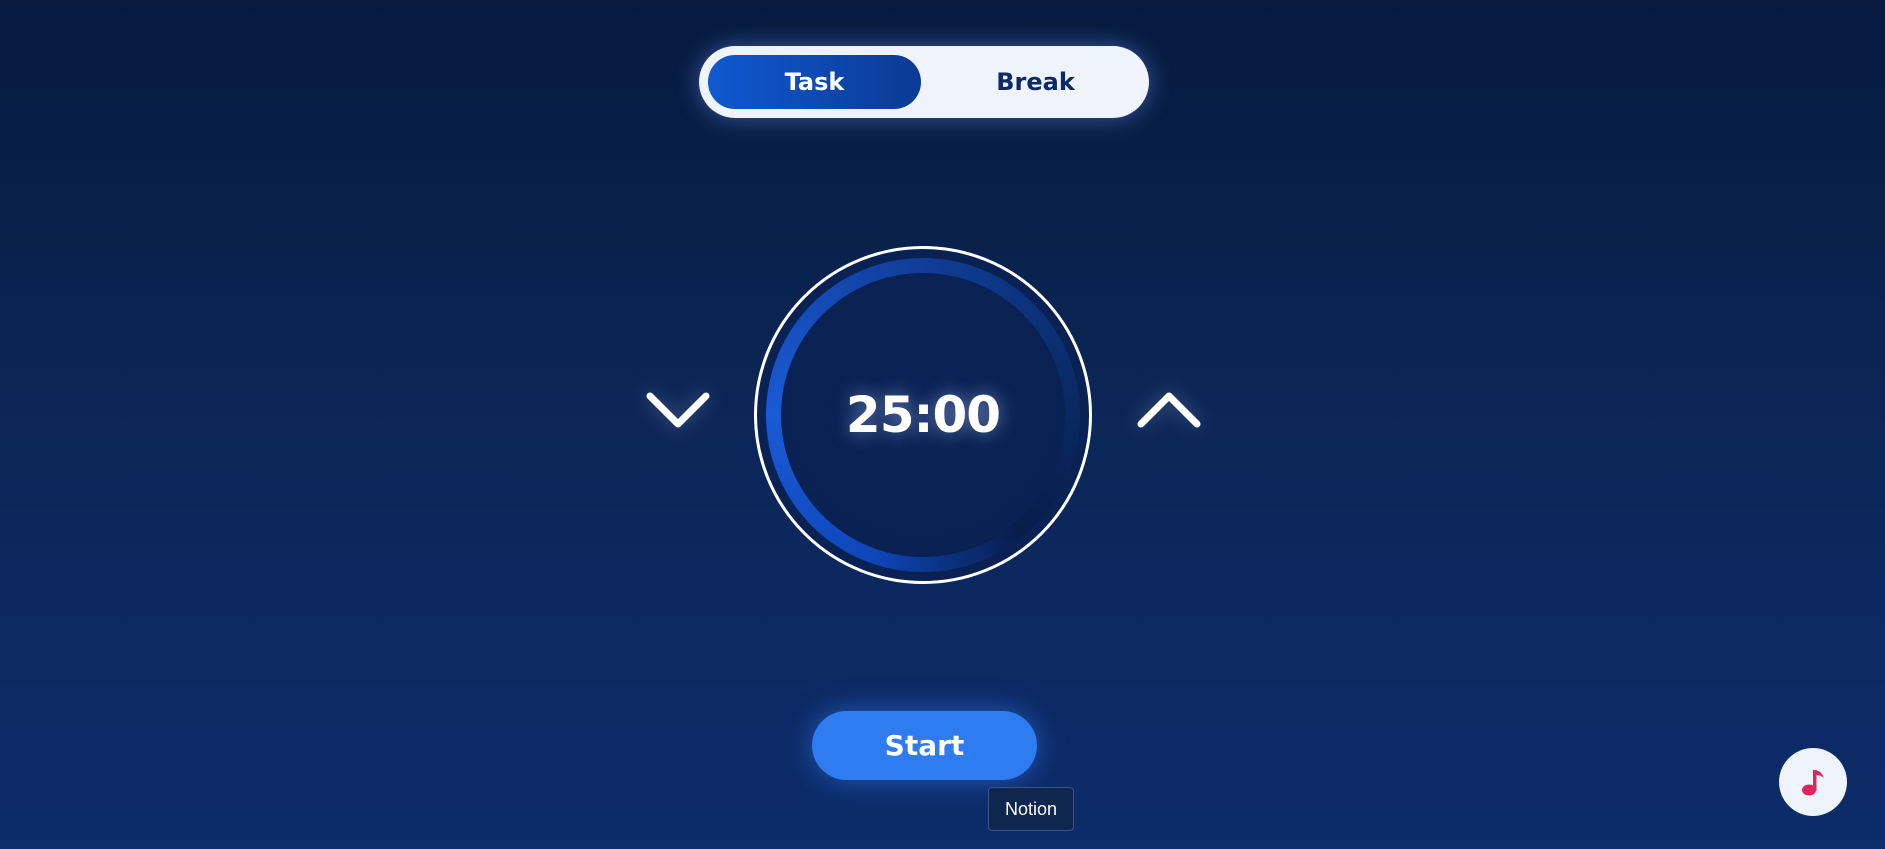  I want to click on timer-display: 25:00, so click(923, 415).